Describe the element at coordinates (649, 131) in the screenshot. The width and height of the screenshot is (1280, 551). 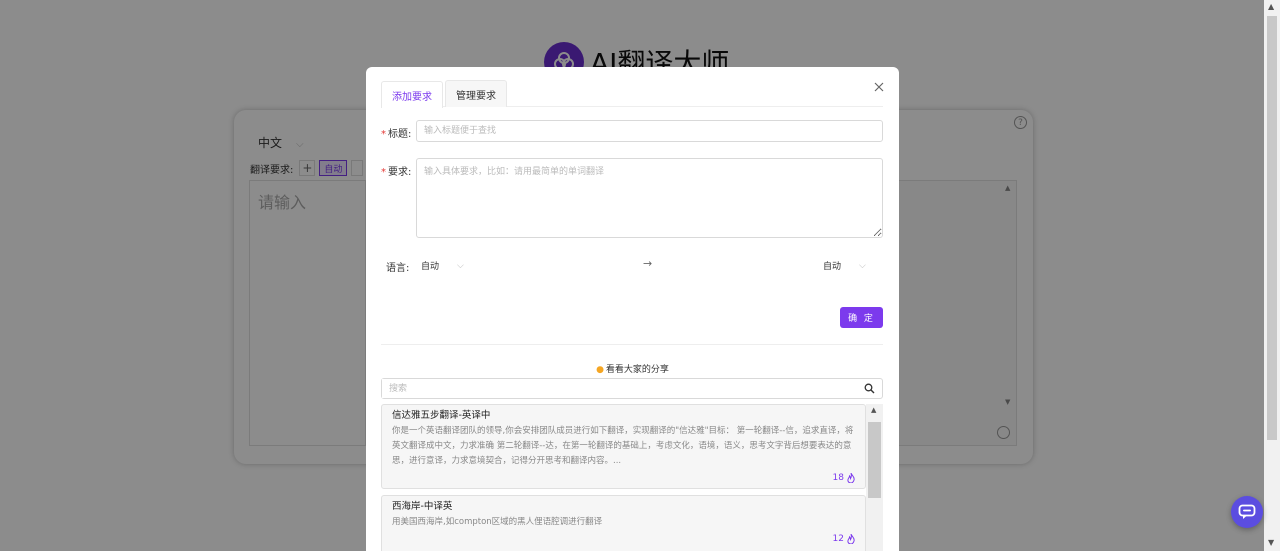
I see `title-input` at that location.